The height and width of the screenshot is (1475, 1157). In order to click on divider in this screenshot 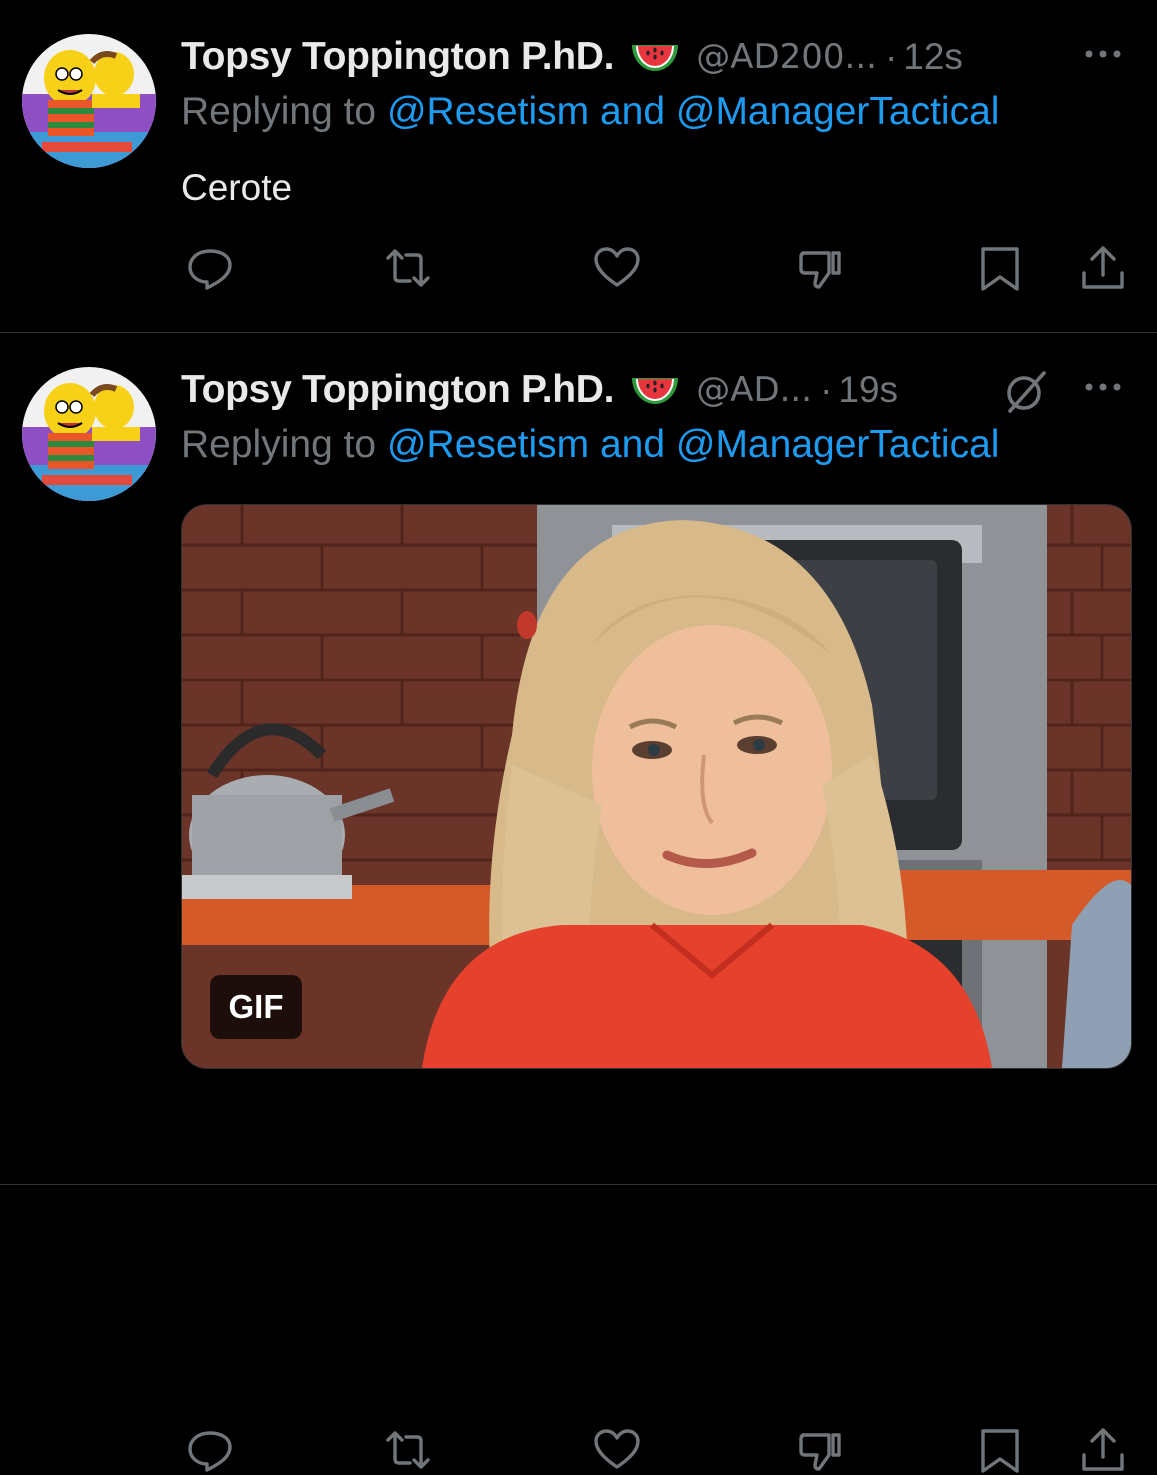, I will do `click(578, 1184)`.